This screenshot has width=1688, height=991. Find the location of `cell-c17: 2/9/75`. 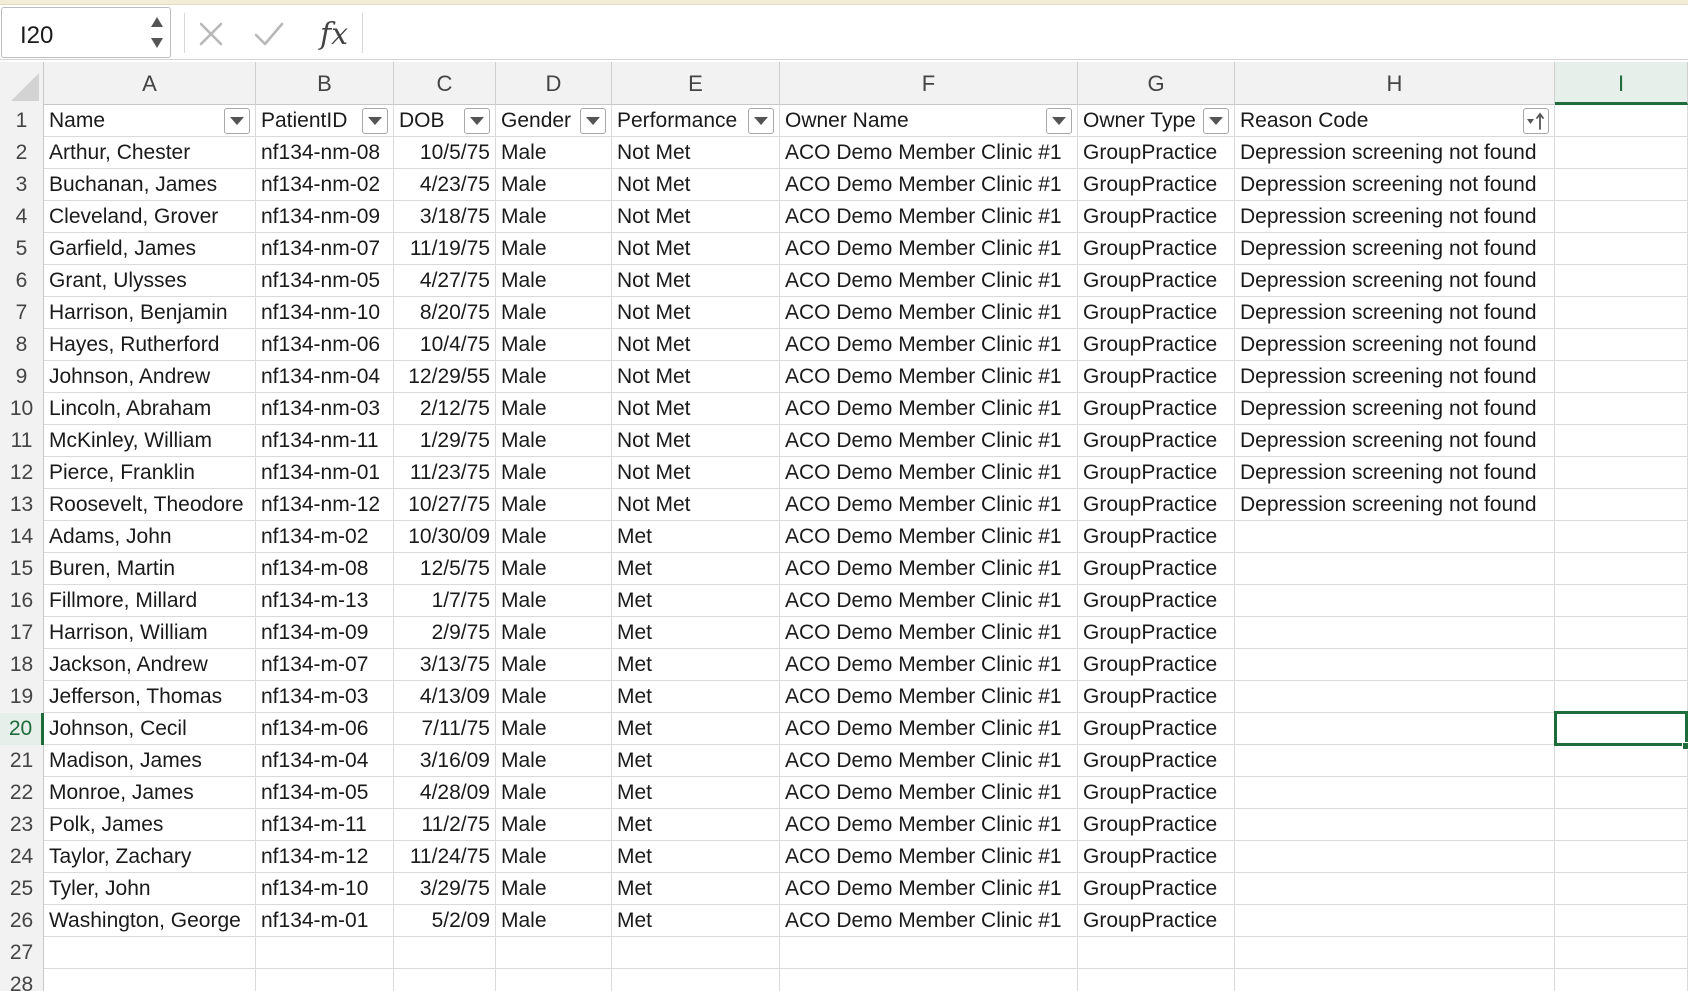

cell-c17: 2/9/75 is located at coordinates (445, 633).